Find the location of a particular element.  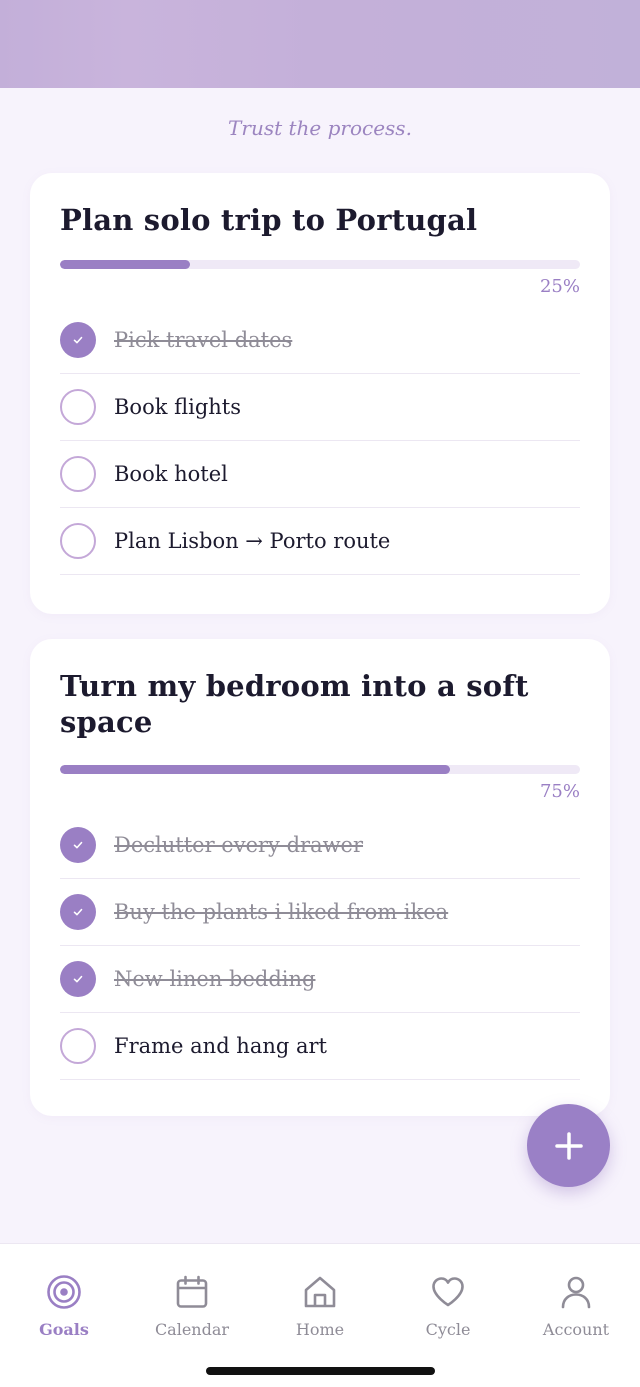

tab-label: Home is located at coordinates (320, 1329).